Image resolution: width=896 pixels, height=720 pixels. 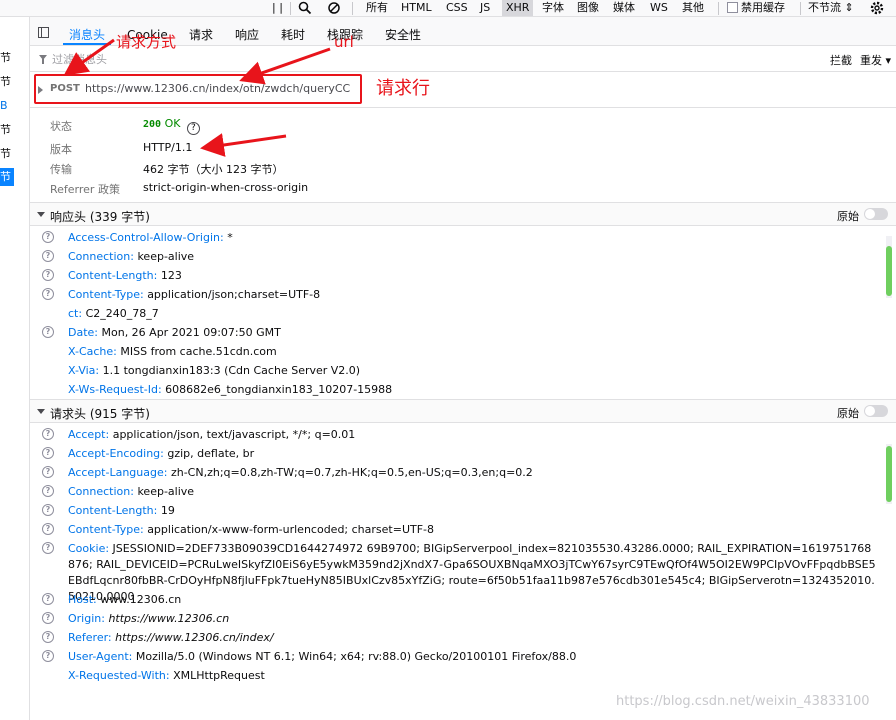 I want to click on filter-type-other: 其他, so click(x=693, y=8).